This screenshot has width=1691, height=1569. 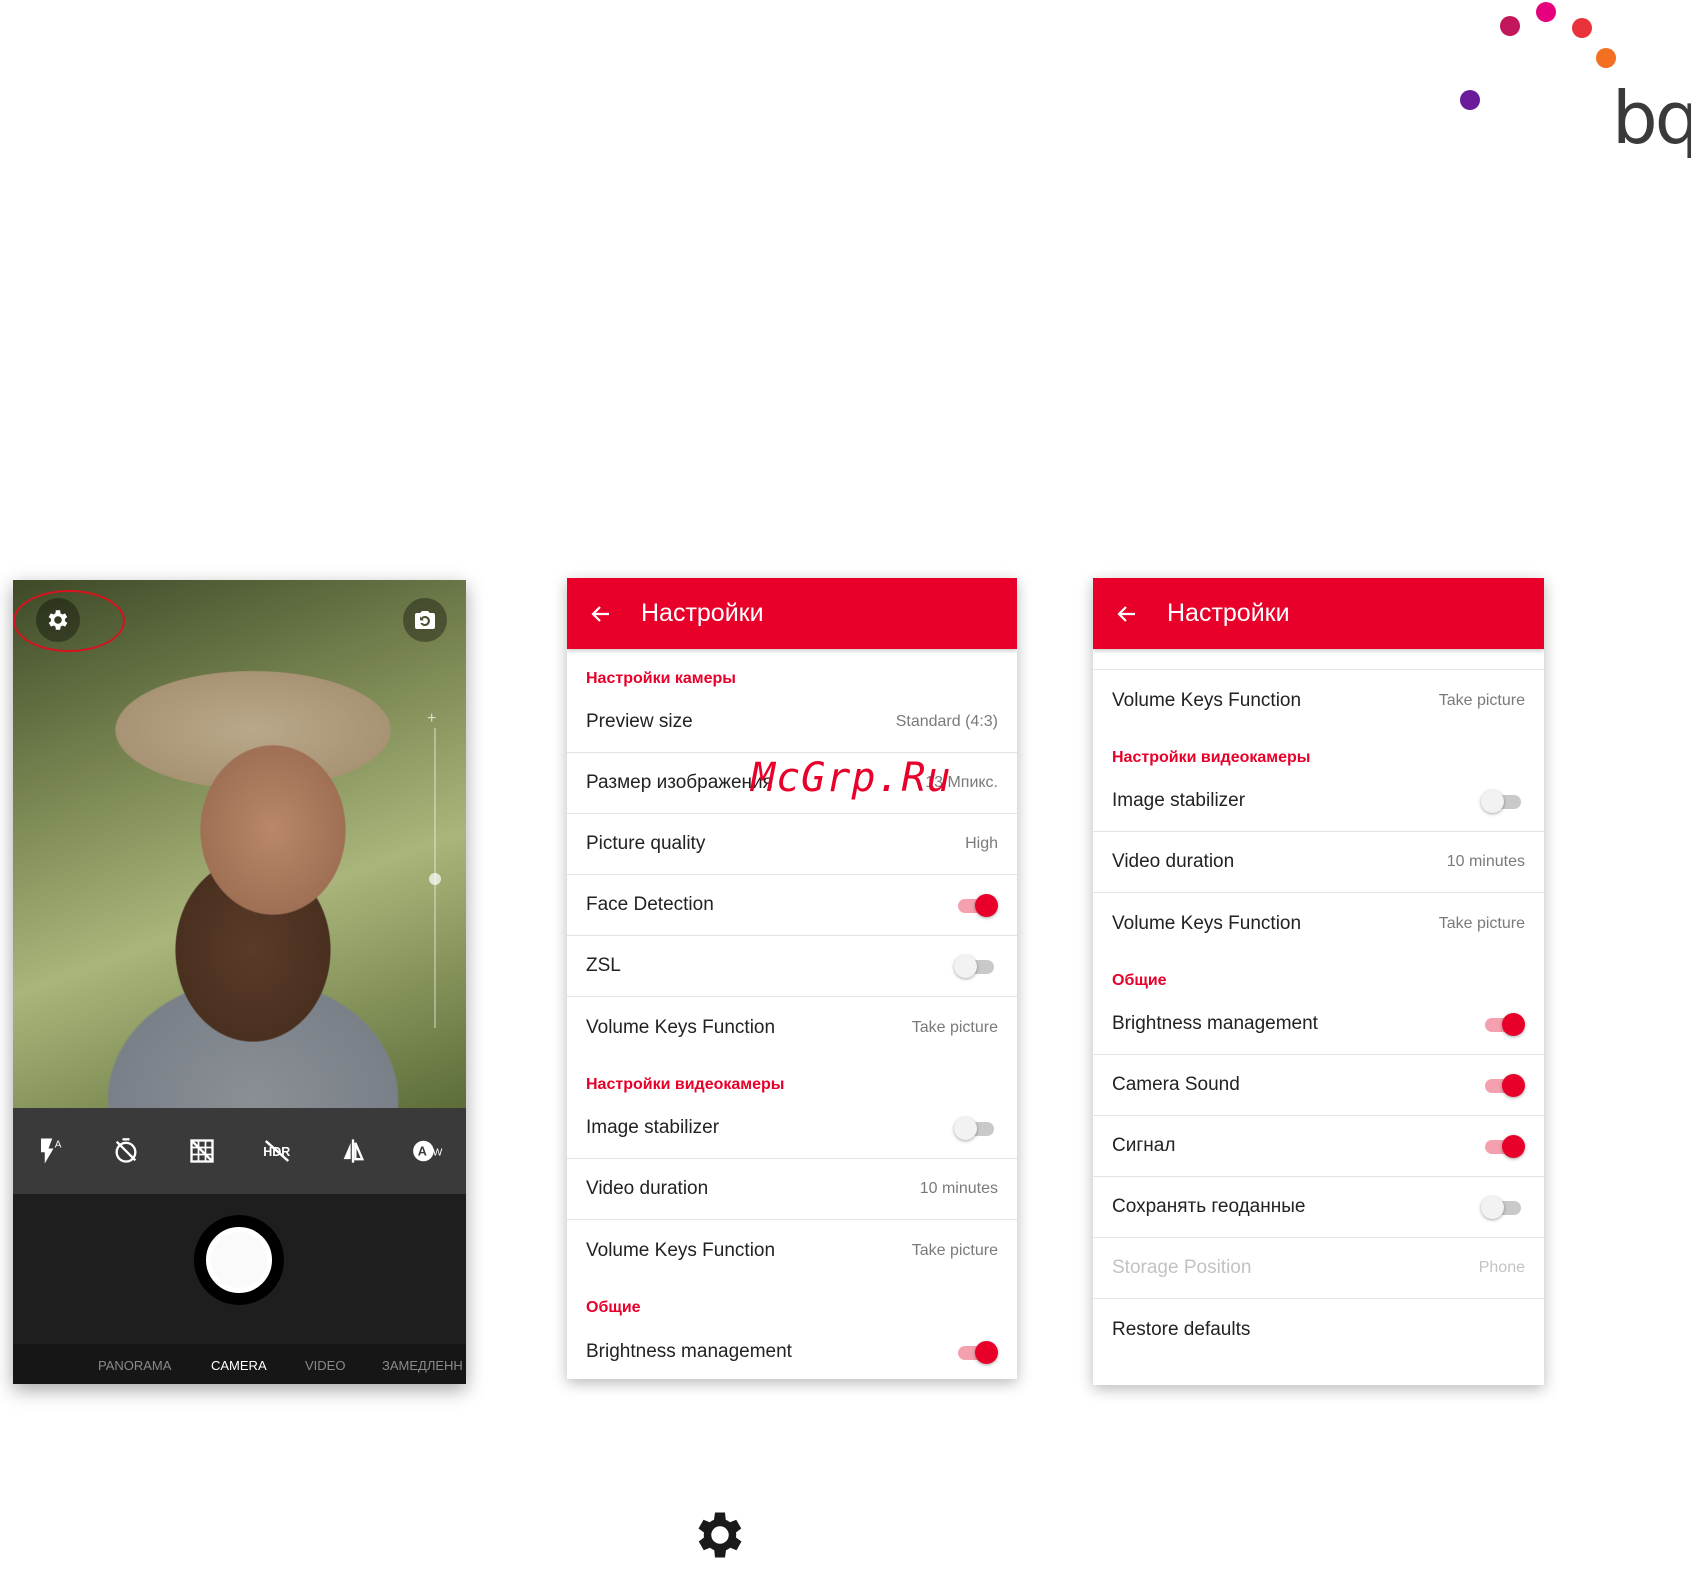 What do you see at coordinates (661, 678) in the screenshot?
I see `section-camera: Настройки камеры` at bounding box center [661, 678].